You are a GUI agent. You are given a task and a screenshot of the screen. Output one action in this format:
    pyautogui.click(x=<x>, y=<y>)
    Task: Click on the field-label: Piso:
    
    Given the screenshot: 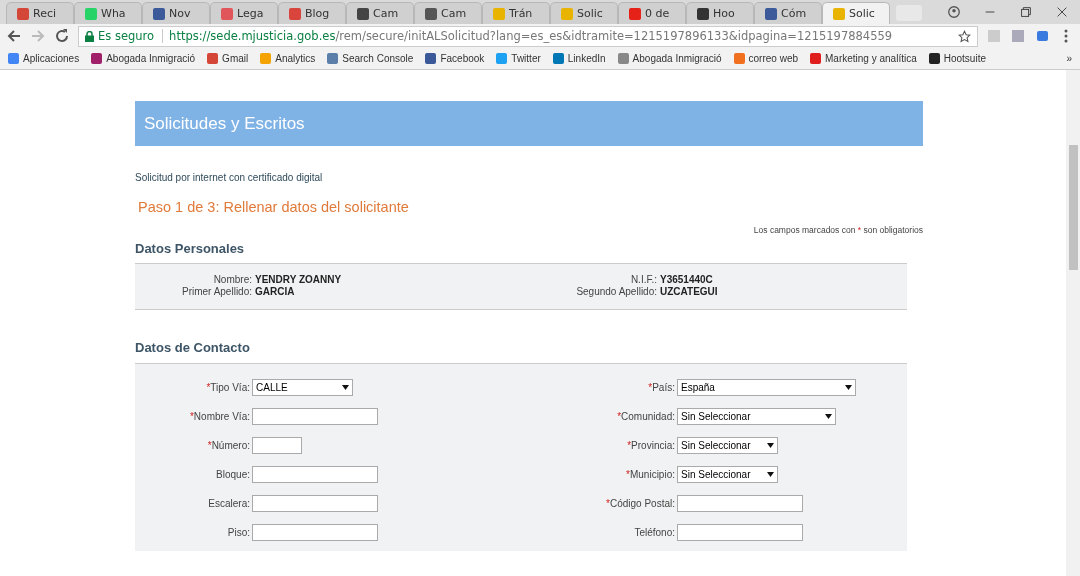 What is the action you would take?
    pyautogui.click(x=238, y=532)
    